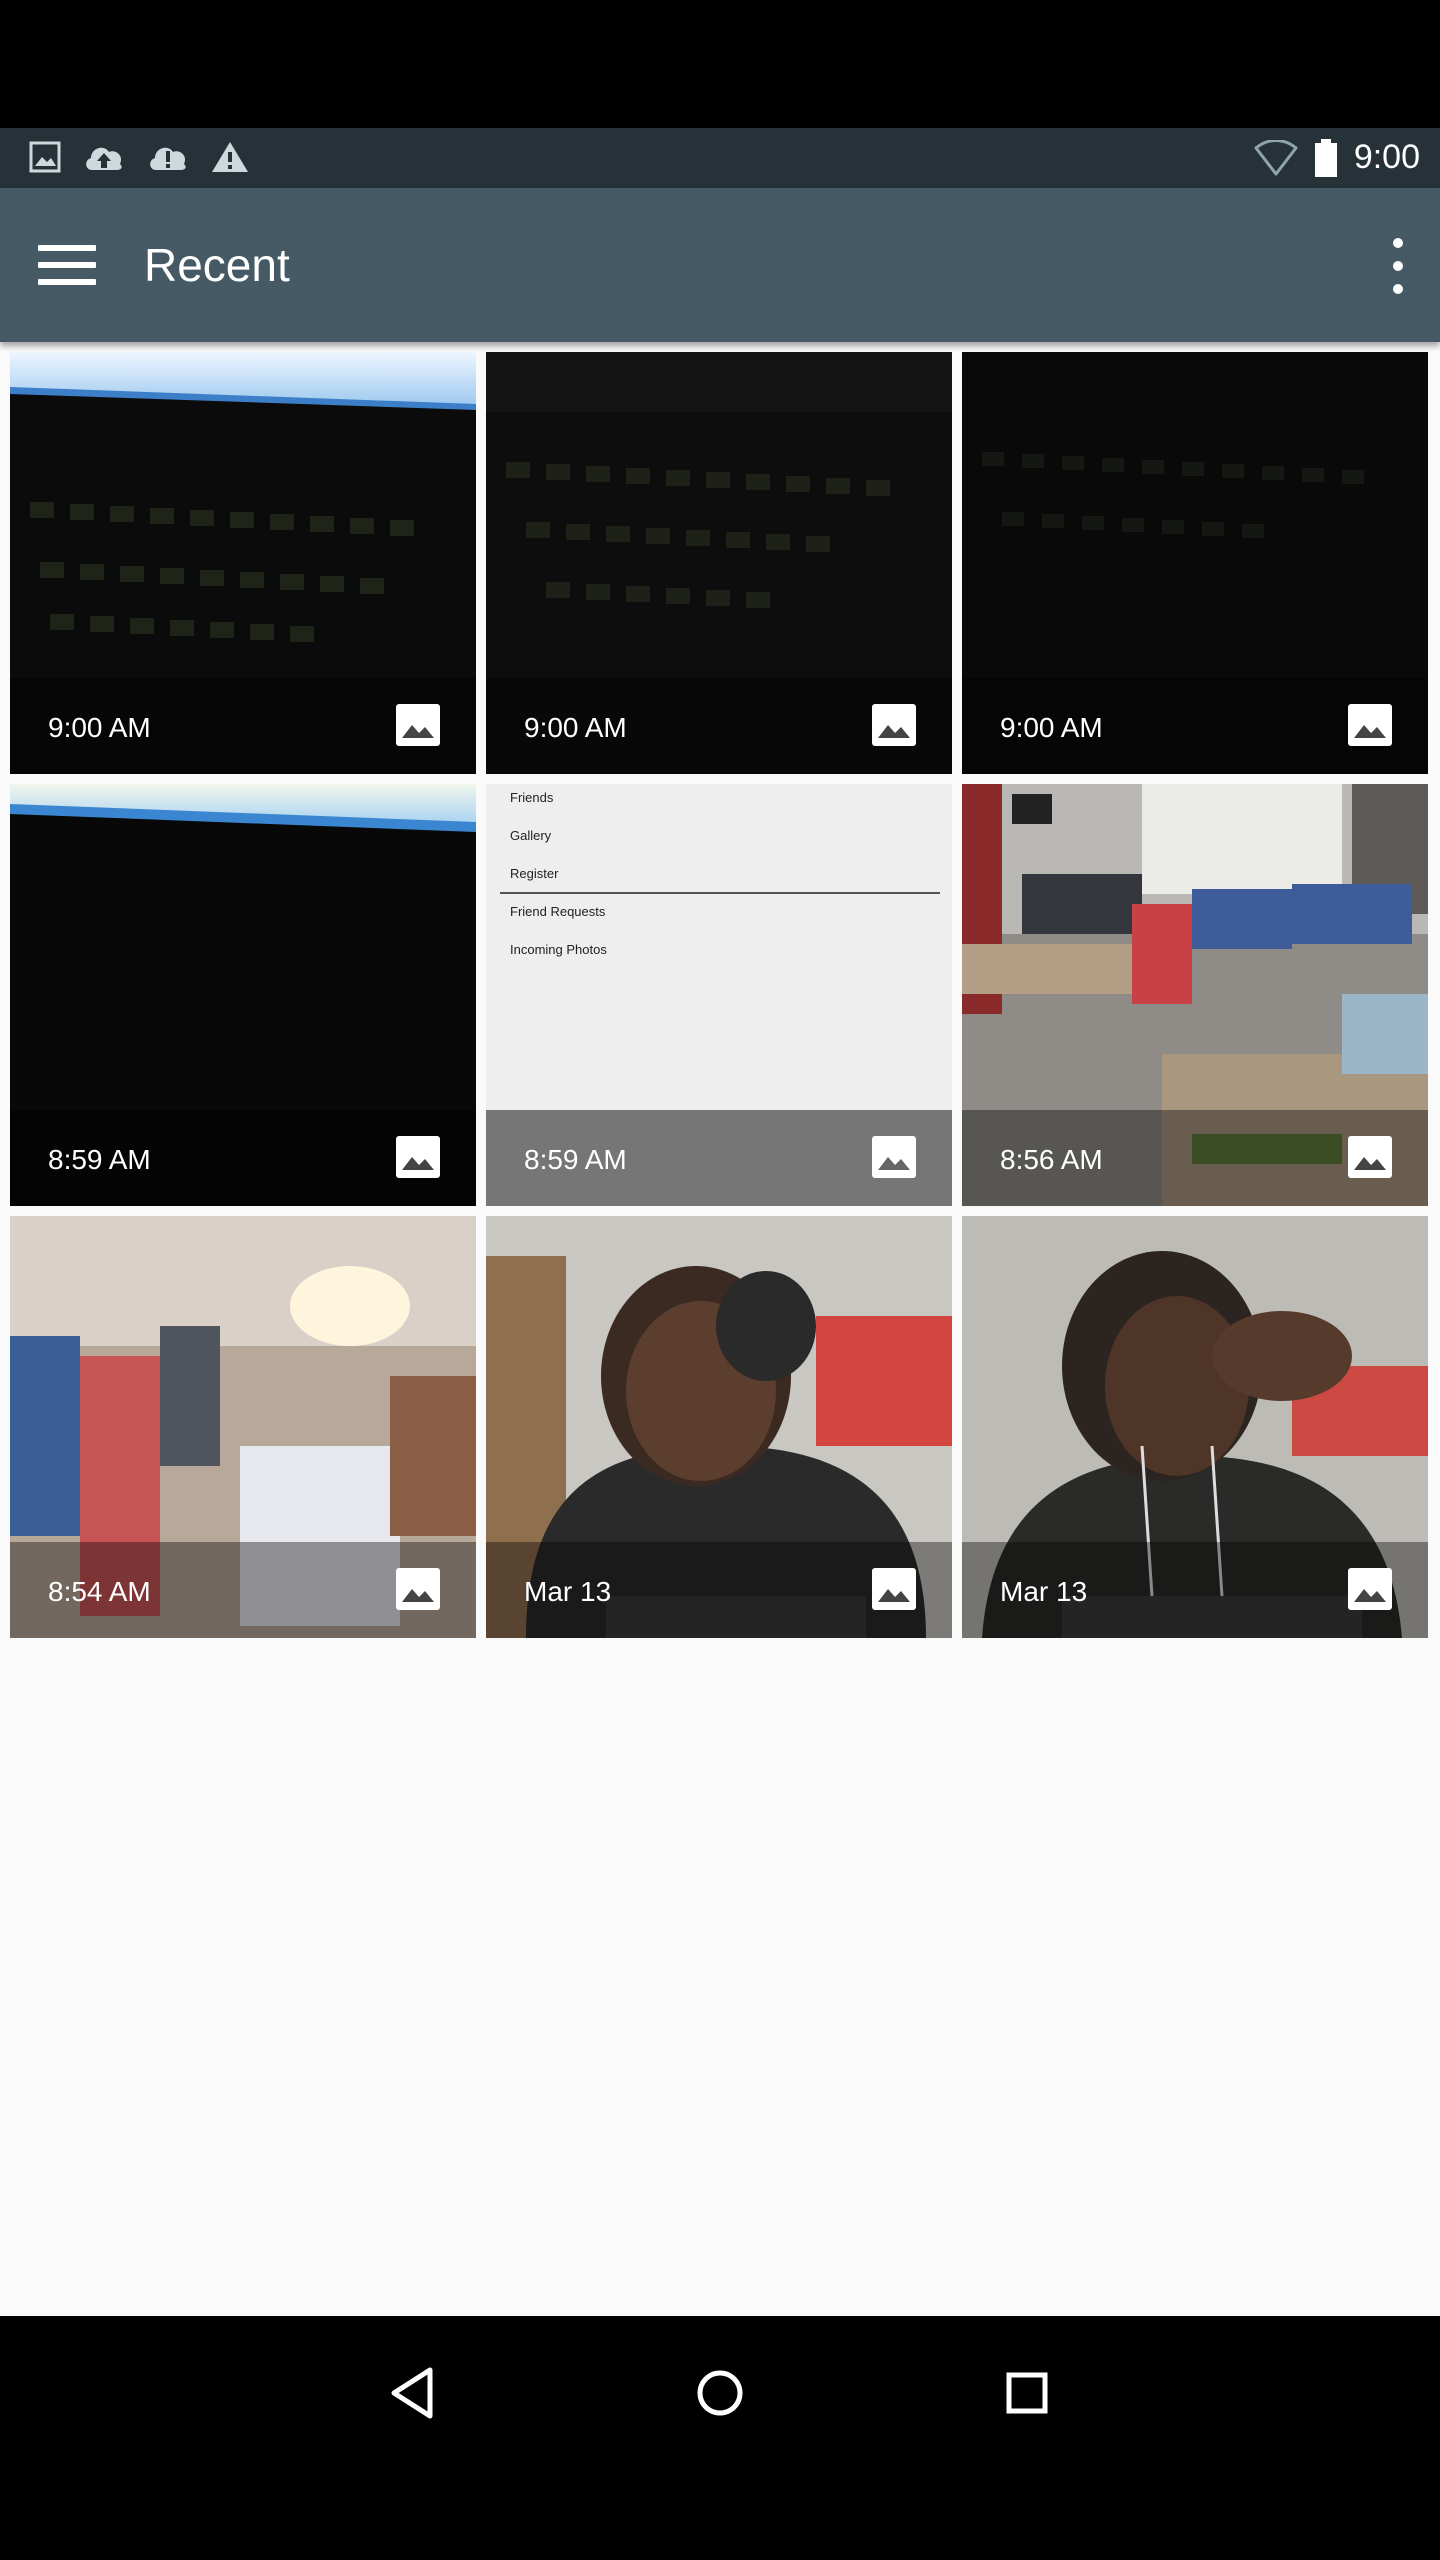 Image resolution: width=1440 pixels, height=2560 pixels. I want to click on wifi-icon, so click(1276, 157).